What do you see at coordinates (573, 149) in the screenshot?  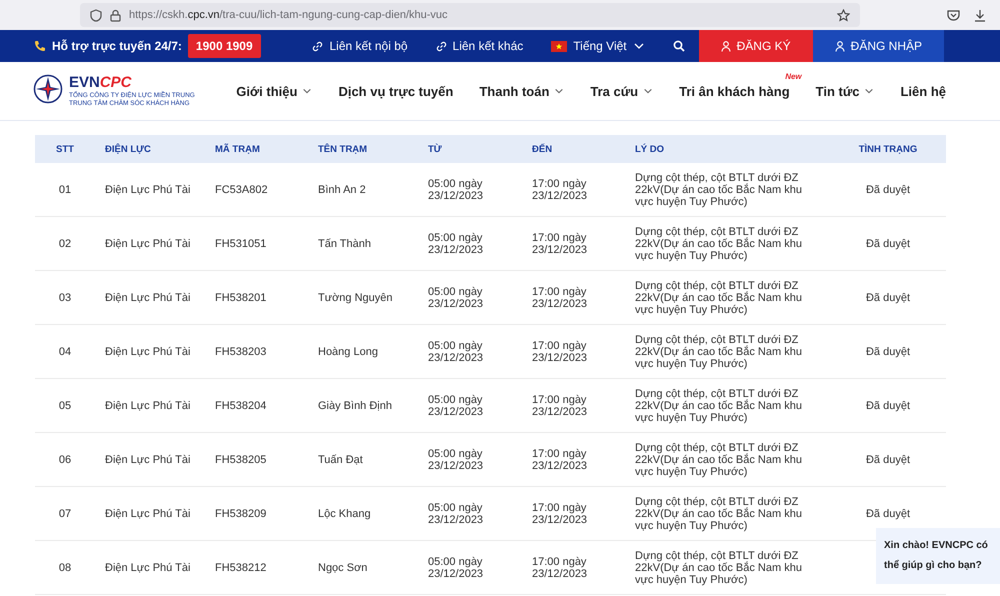 I see `column-header: ĐẾN` at bounding box center [573, 149].